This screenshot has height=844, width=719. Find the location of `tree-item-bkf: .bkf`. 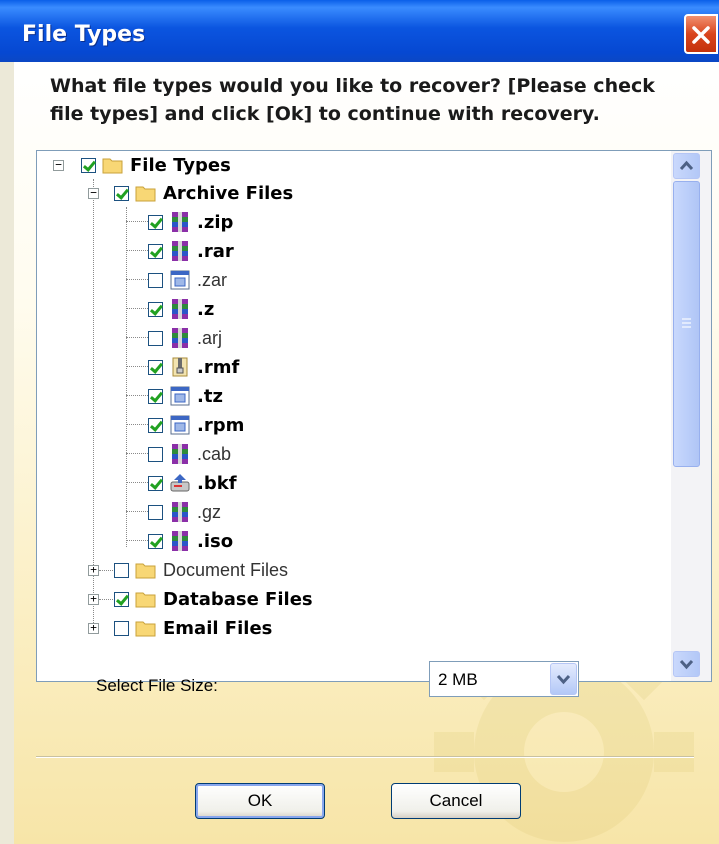

tree-item-bkf: .bkf is located at coordinates (192, 483).